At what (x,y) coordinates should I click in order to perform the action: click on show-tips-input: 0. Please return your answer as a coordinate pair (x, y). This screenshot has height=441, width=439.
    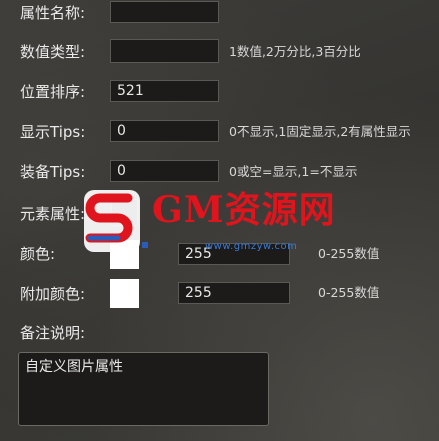
    Looking at the image, I should click on (164, 131).